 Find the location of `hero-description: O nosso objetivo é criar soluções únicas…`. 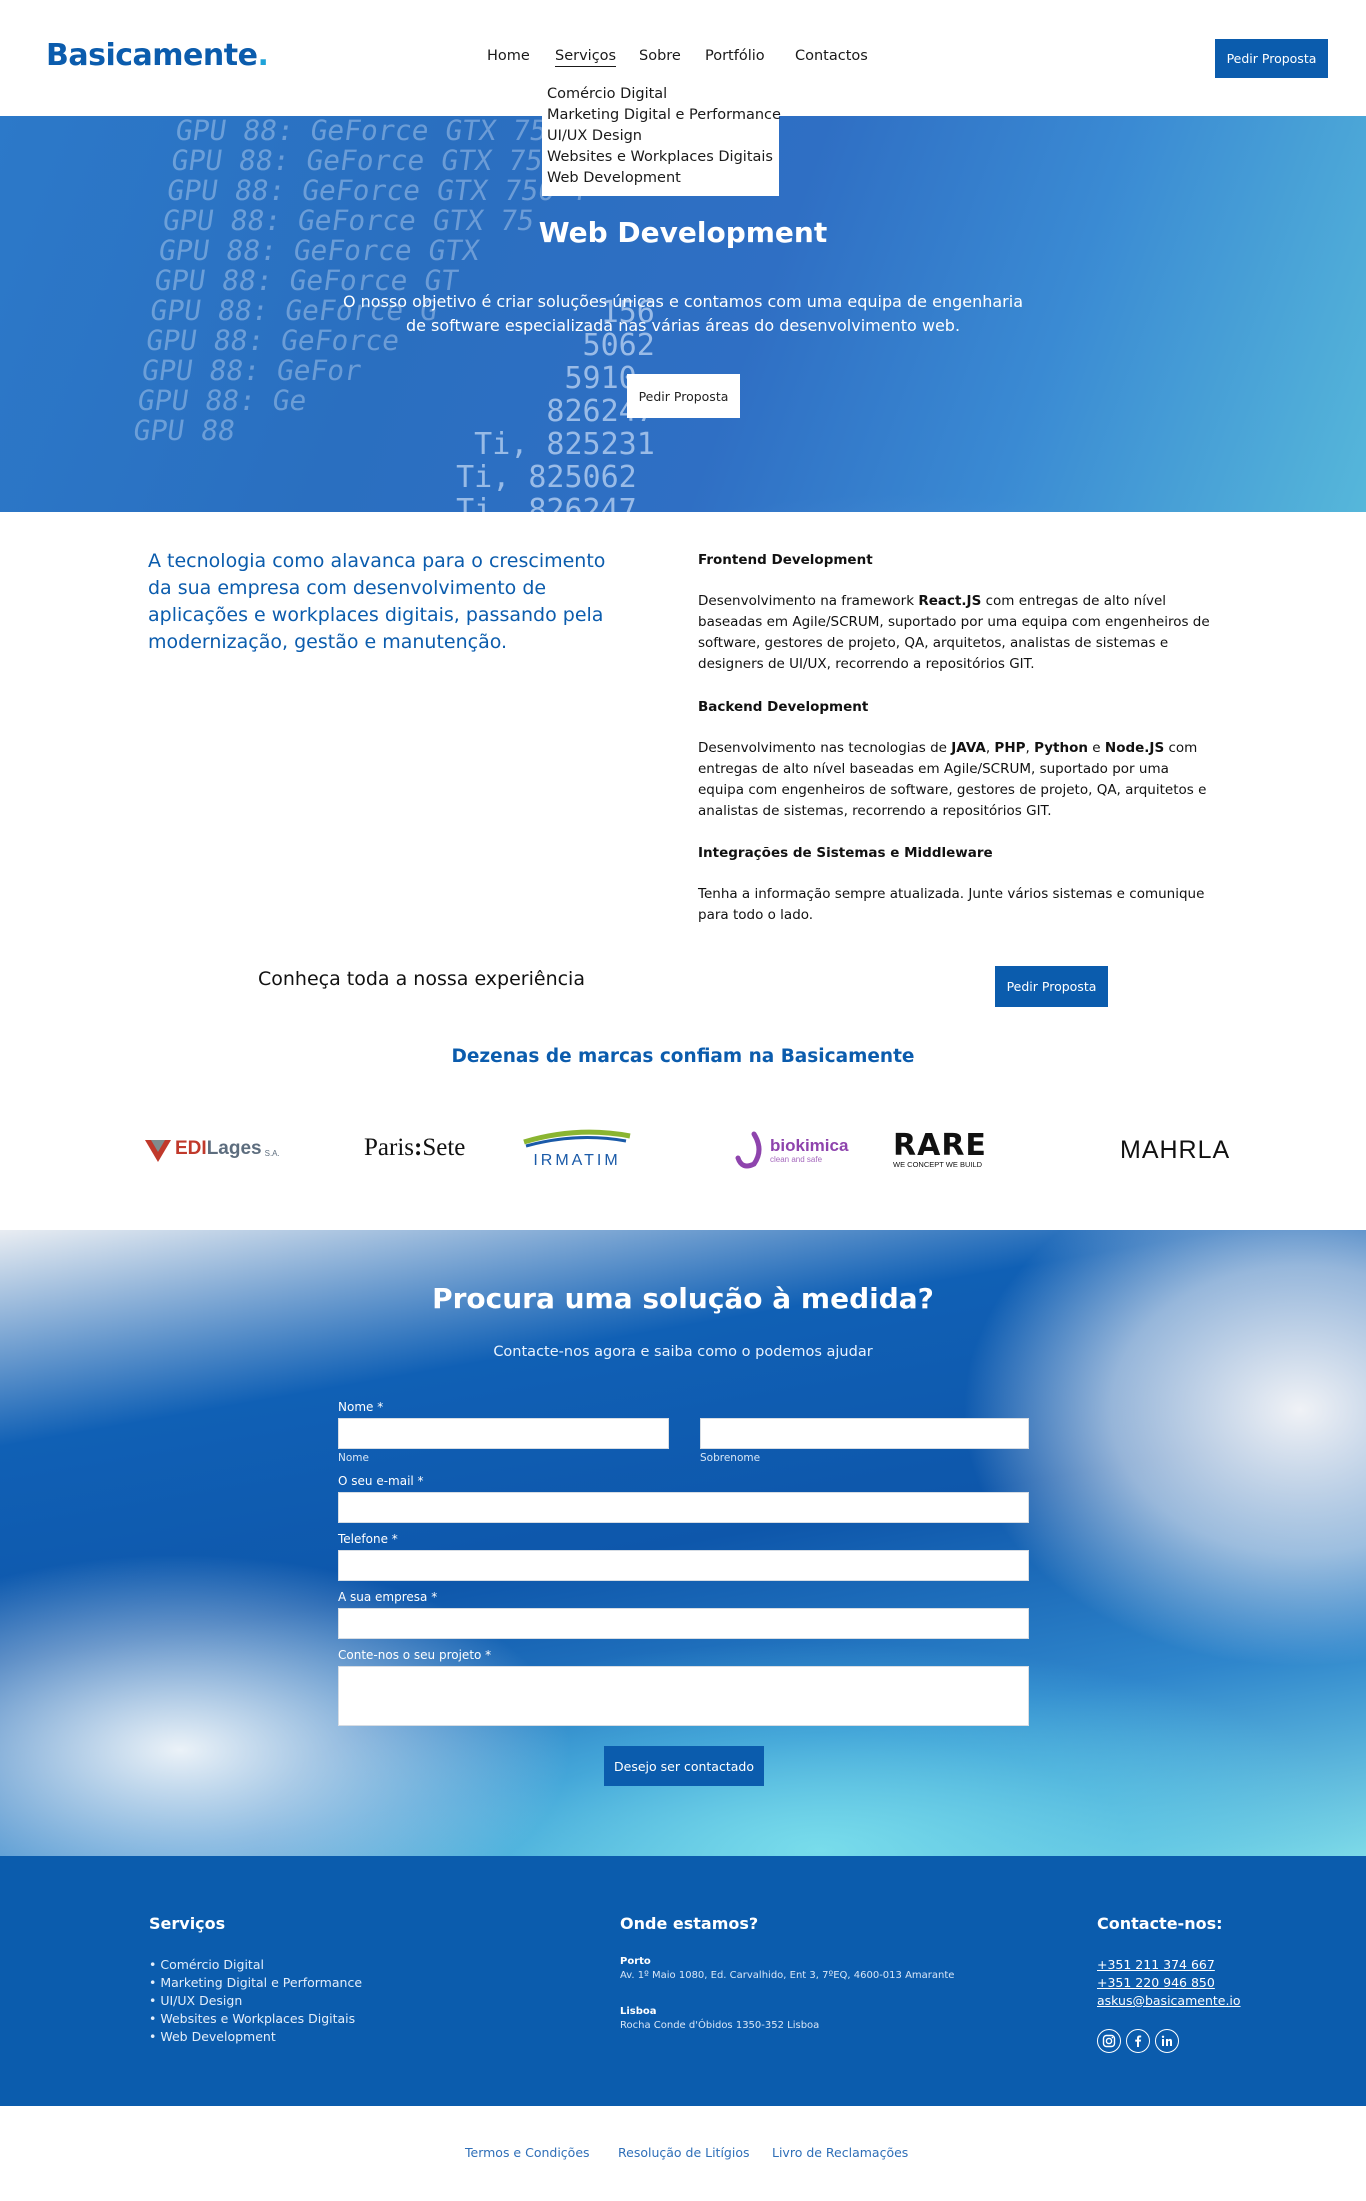

hero-description: O nosso objetivo é criar soluções únicas… is located at coordinates (682, 313).